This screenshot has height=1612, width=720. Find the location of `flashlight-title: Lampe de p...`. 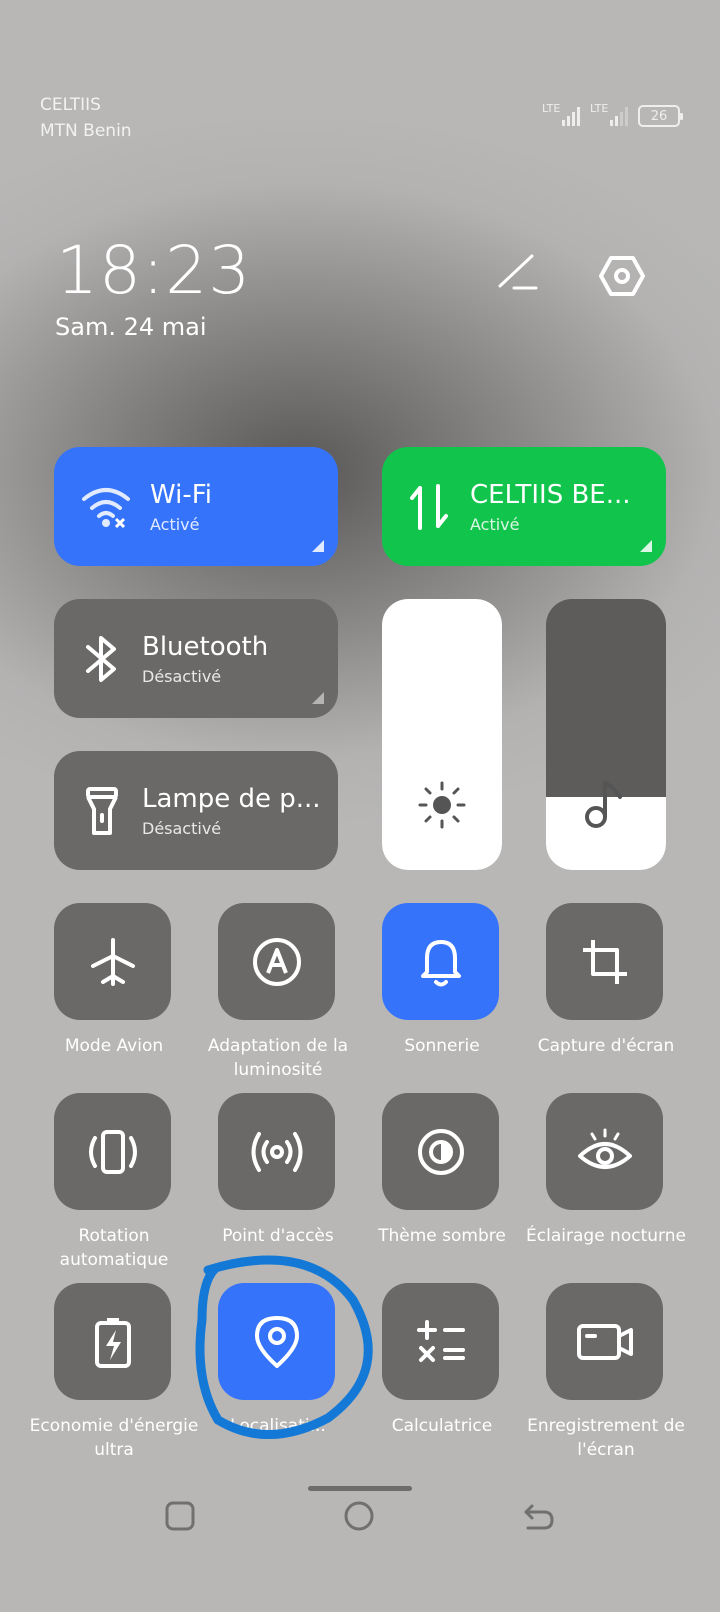

flashlight-title: Lampe de p... is located at coordinates (231, 799).